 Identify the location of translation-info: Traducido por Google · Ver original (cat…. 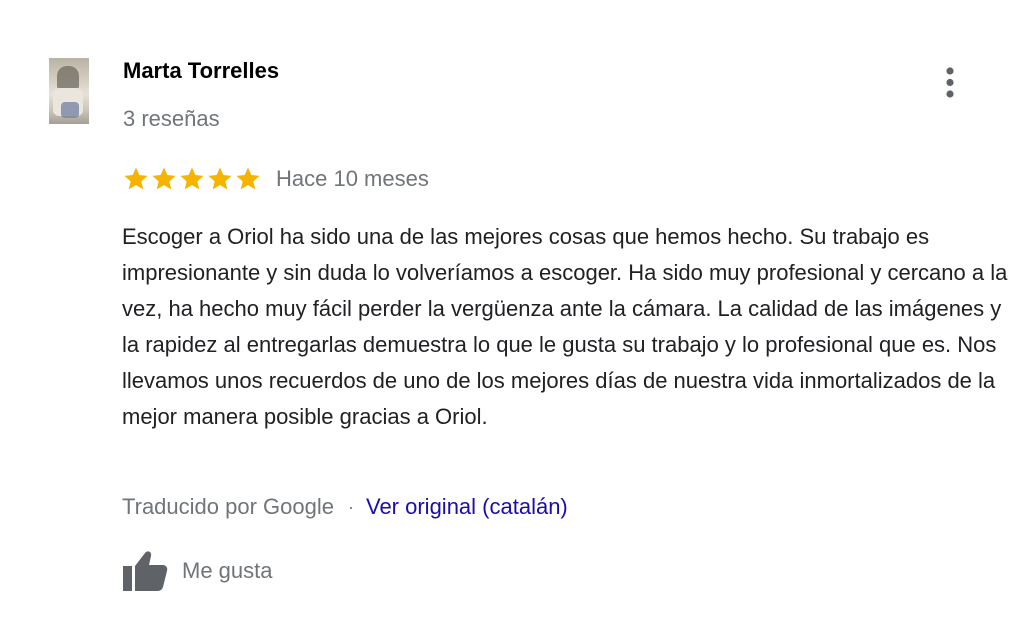
(345, 507).